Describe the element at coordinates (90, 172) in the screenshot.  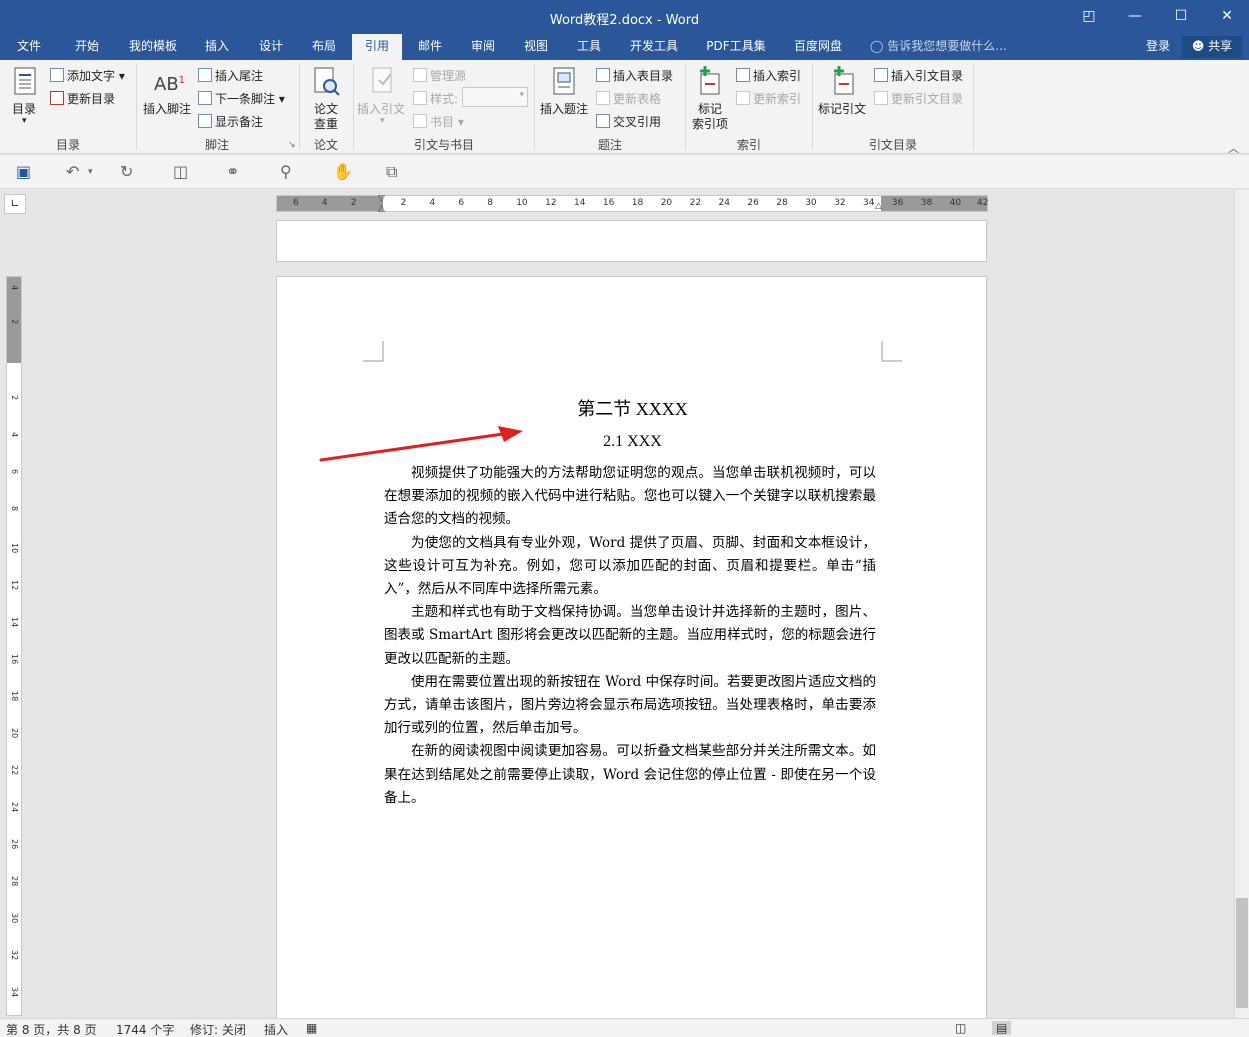
I see `undo-dropdown-icon: ▾` at that location.